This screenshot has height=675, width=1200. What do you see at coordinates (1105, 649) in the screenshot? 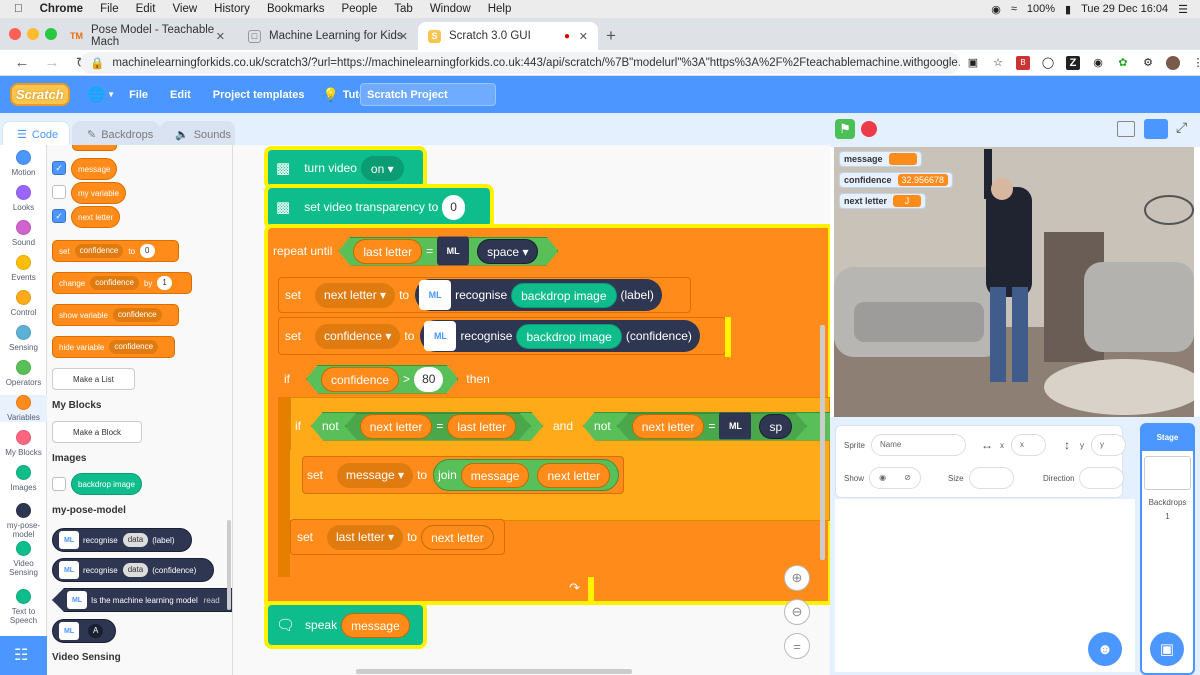
I see `choose-sprite-button: ☻` at bounding box center [1105, 649].